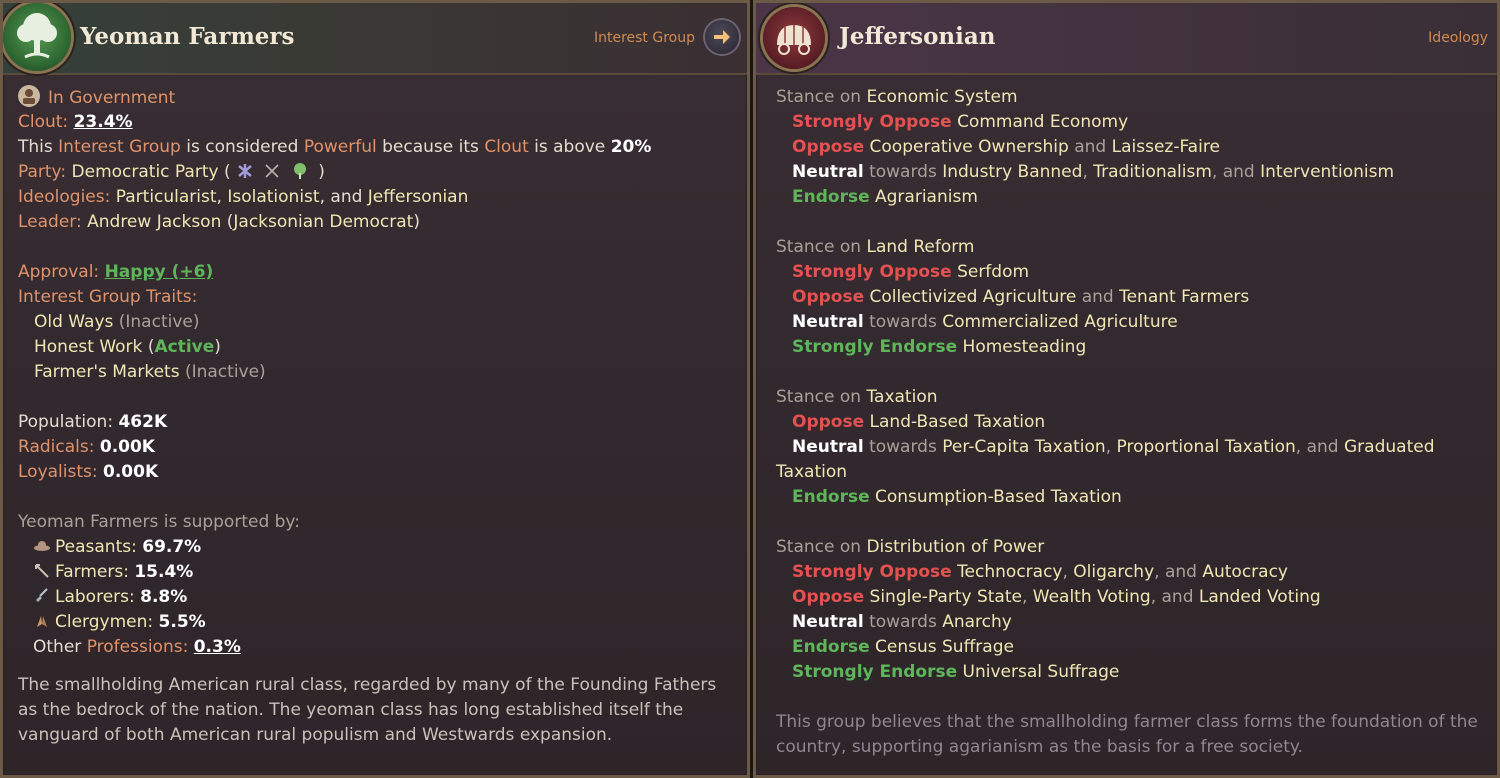 This screenshot has width=1500, height=778. What do you see at coordinates (42, 595) in the screenshot?
I see `shovel-icon` at bounding box center [42, 595].